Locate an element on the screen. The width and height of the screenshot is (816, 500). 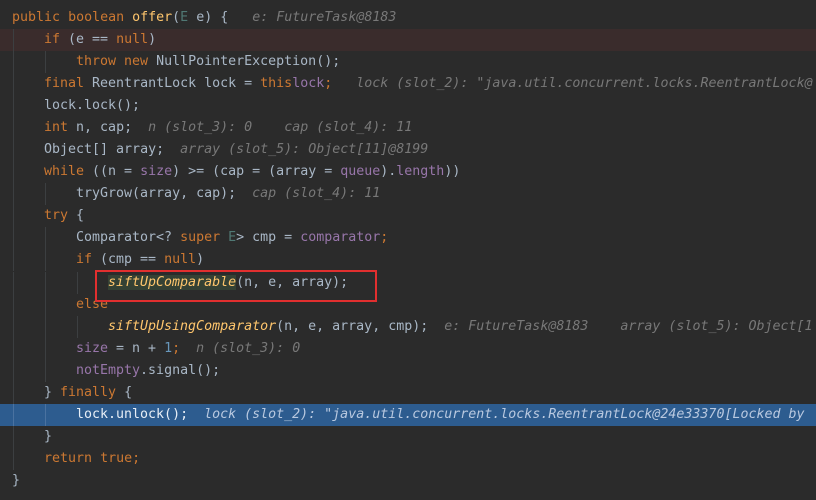
code-text: (cmp == is located at coordinates (128, 259).